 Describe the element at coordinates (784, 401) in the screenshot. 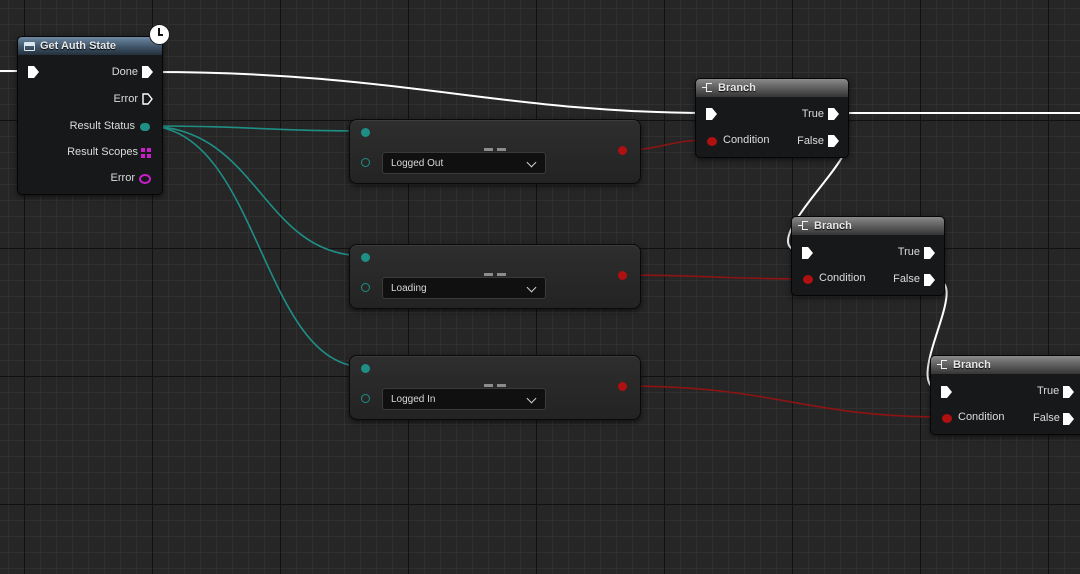

I see `bool-wire-compare3-to-branch3` at that location.